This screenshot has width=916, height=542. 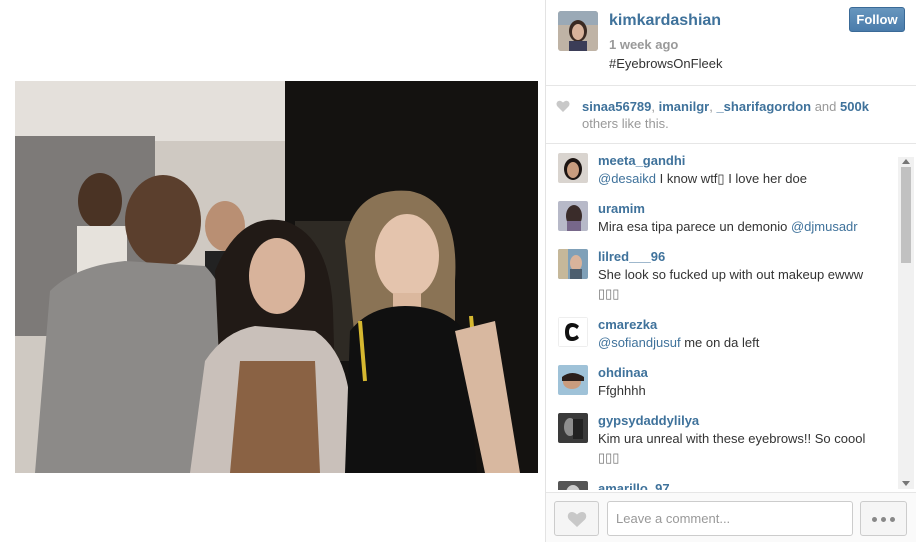 I want to click on like-button, so click(x=576, y=518).